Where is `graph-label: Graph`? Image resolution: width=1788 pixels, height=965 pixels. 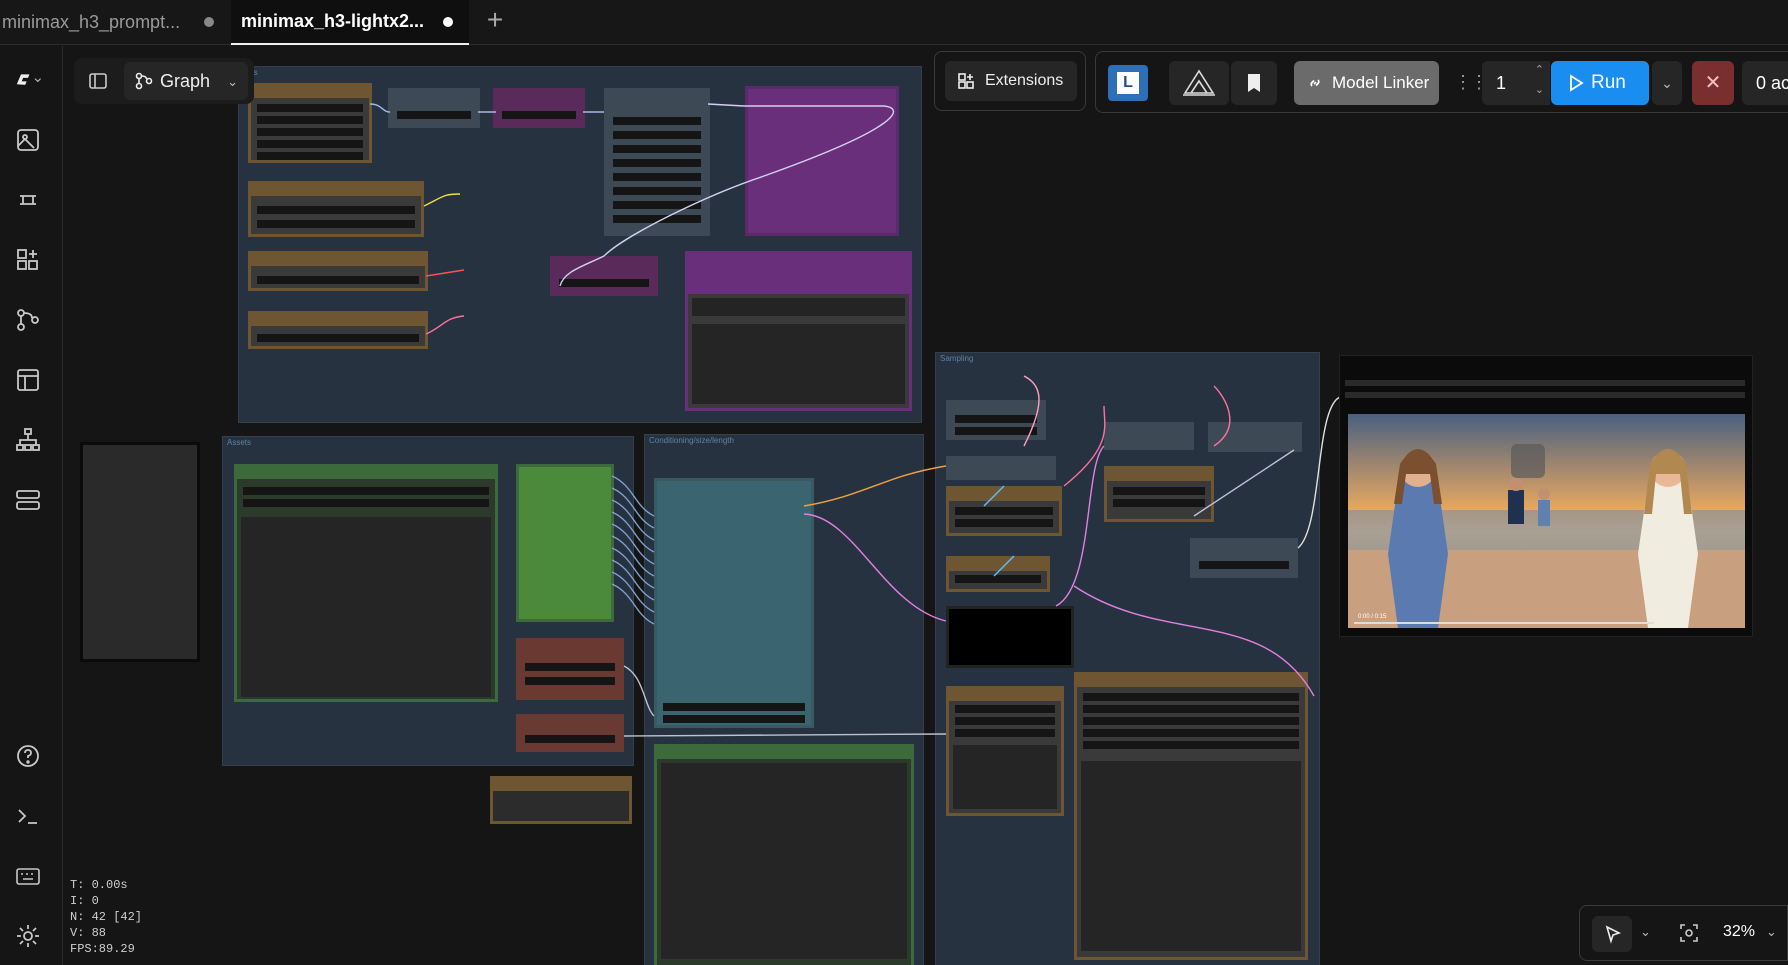
graph-label: Graph is located at coordinates (185, 80).